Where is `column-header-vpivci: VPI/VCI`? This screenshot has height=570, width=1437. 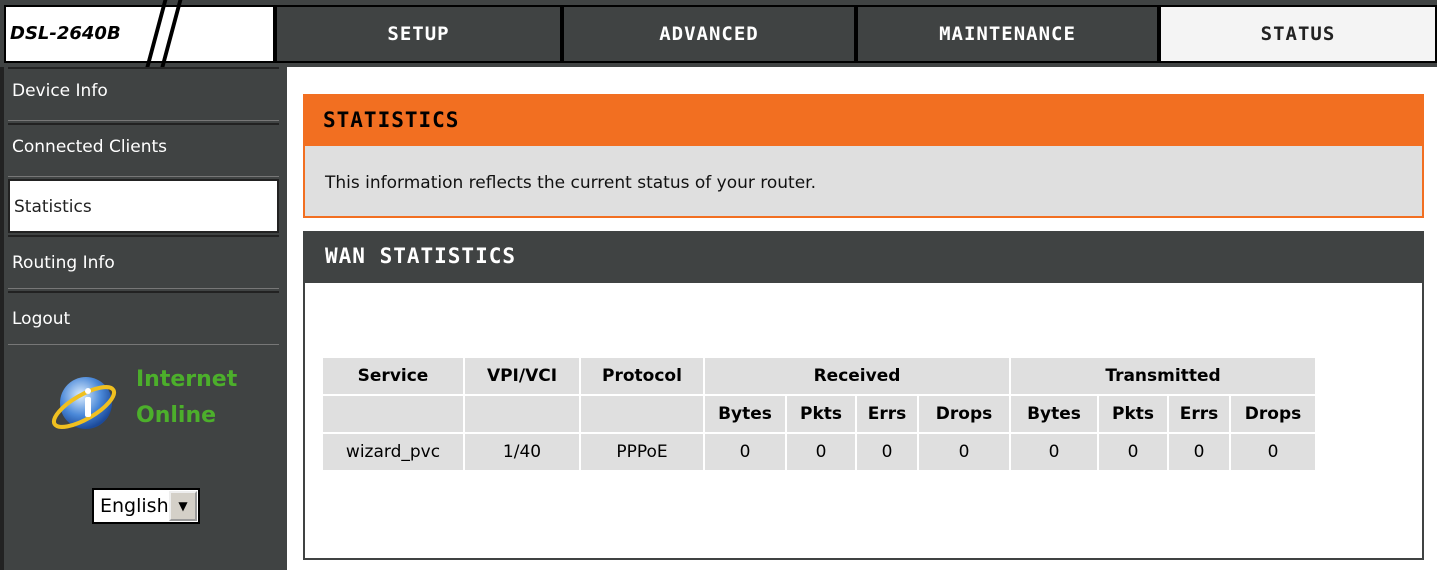 column-header-vpivci: VPI/VCI is located at coordinates (522, 376).